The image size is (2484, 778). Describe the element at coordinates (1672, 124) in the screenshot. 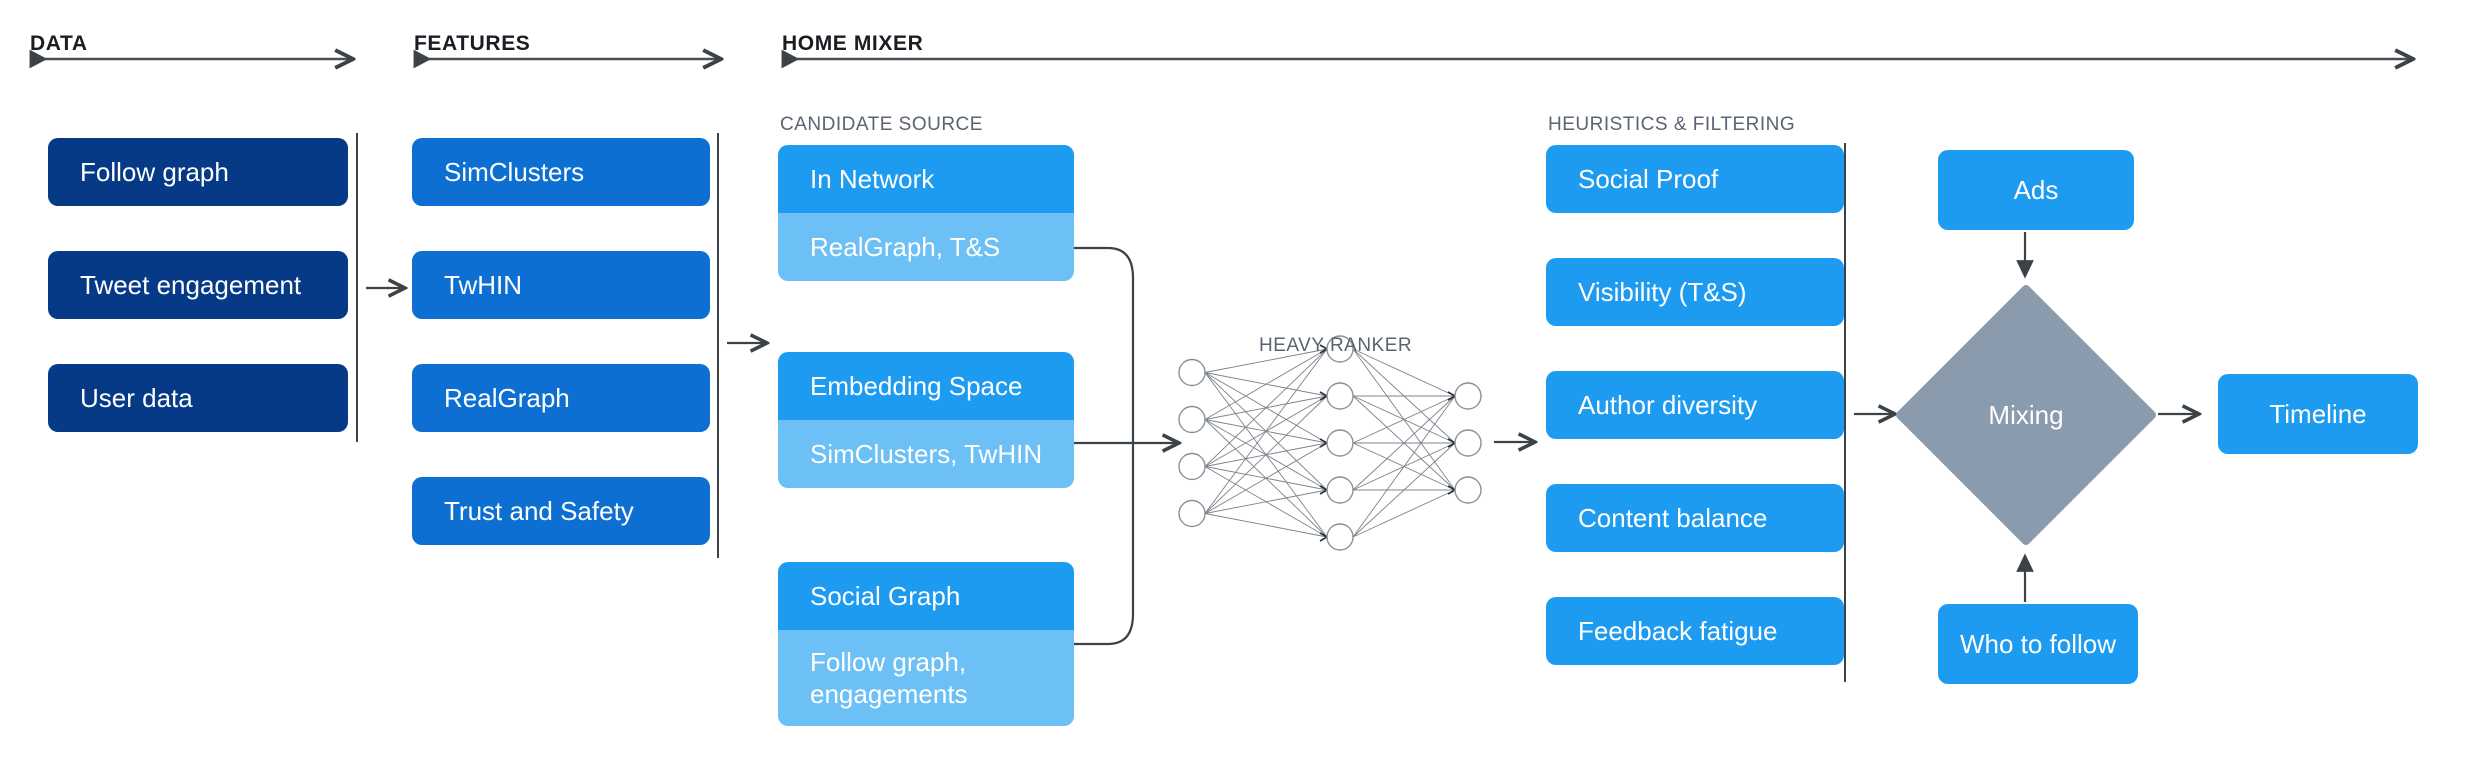

I see `subsection-title-heuristics: HEURISTICS & FILTERING` at that location.